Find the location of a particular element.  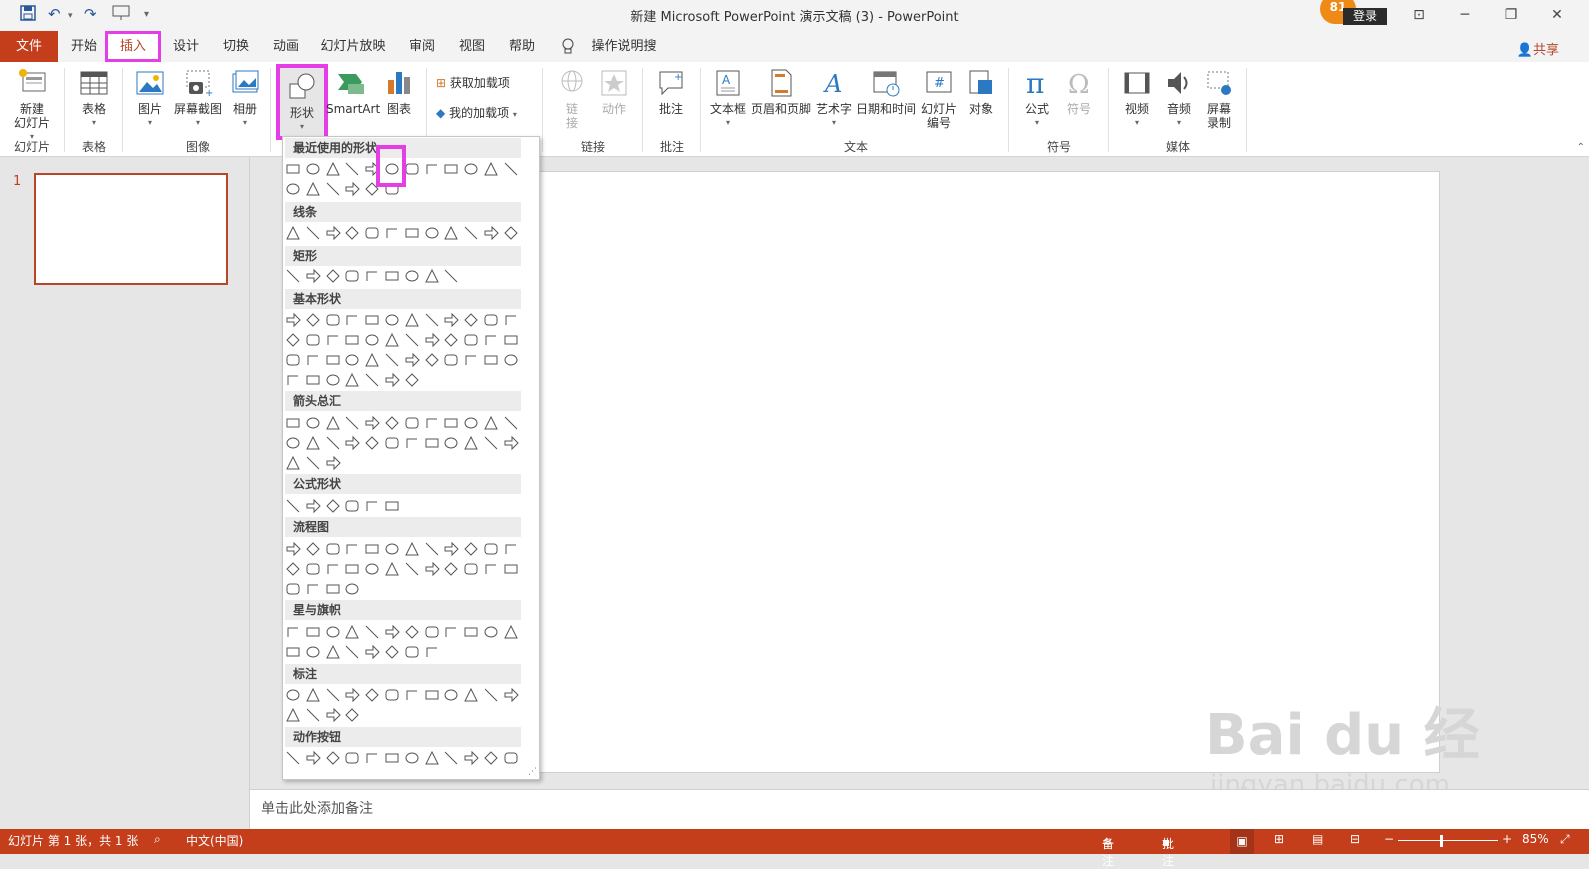

close-icon: ✕ is located at coordinates (1557, 15).